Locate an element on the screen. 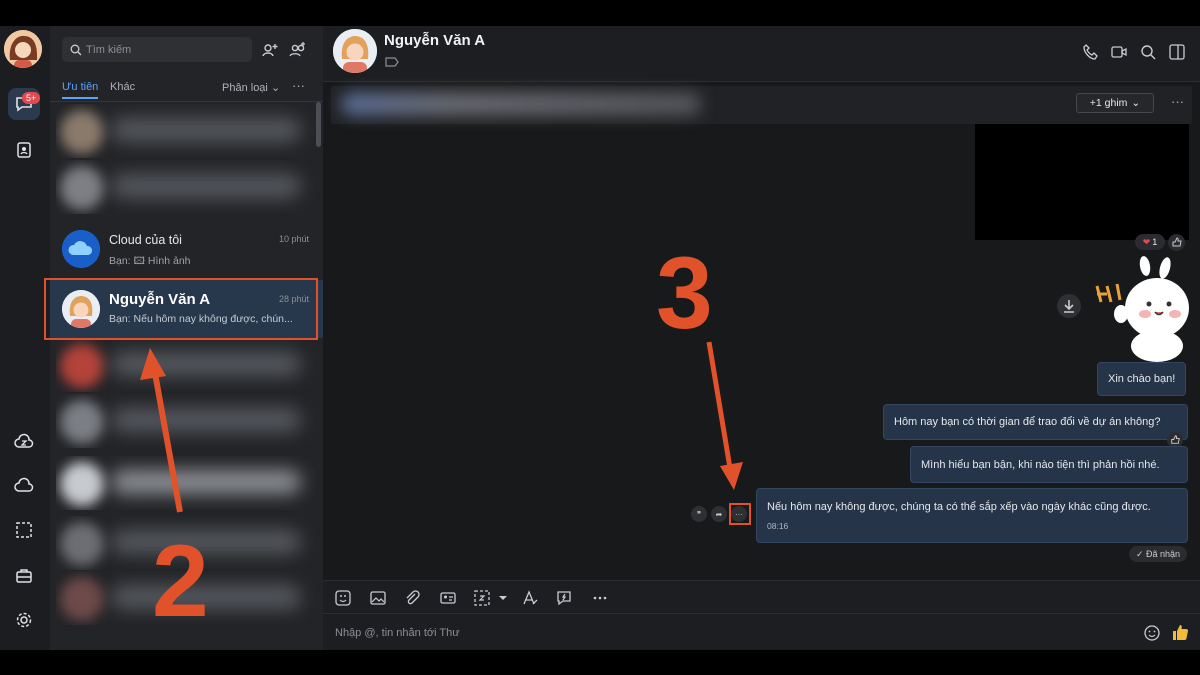  delivery-status: ✓ Đã nhận is located at coordinates (1158, 554).